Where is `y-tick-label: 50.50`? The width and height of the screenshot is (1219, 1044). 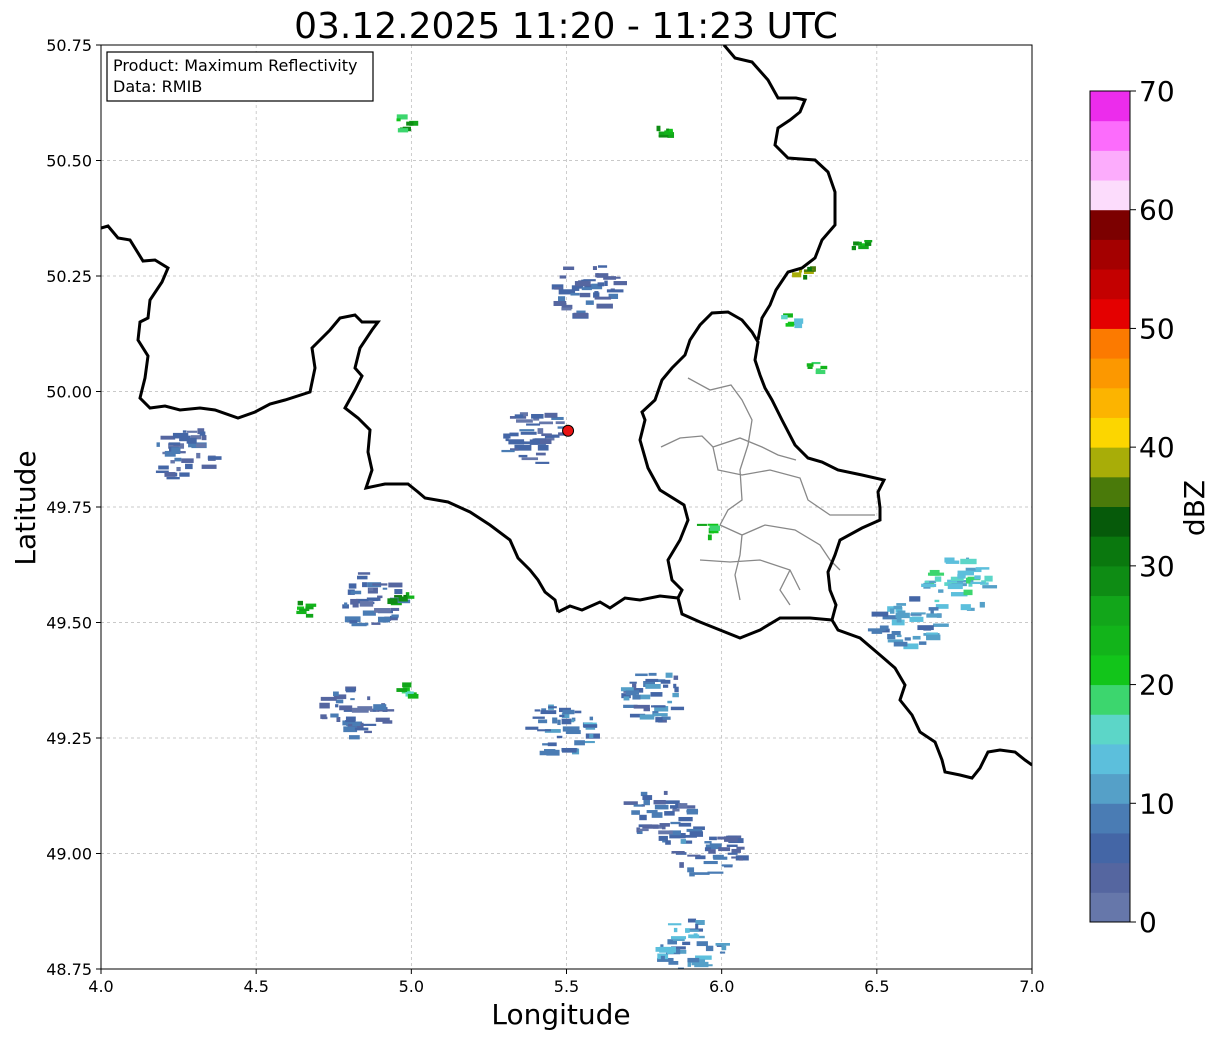
y-tick-label: 50.50 is located at coordinates (69, 161).